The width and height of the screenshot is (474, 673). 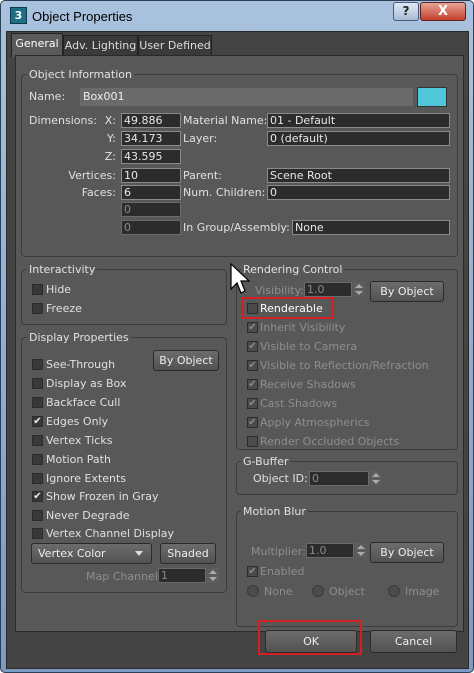 I want to click on dimension-x-field: 49.886, so click(x=151, y=120).